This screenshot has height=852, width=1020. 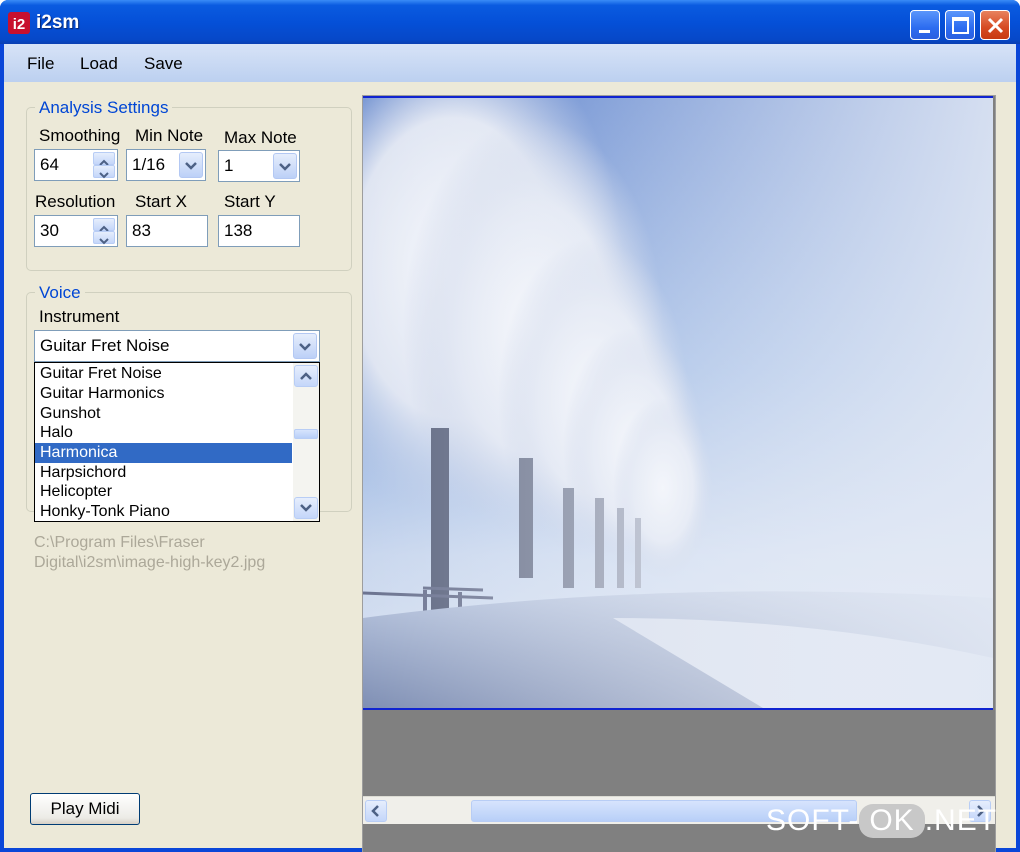 What do you see at coordinates (76, 231) in the screenshot?
I see `resolution-spinner: 30` at bounding box center [76, 231].